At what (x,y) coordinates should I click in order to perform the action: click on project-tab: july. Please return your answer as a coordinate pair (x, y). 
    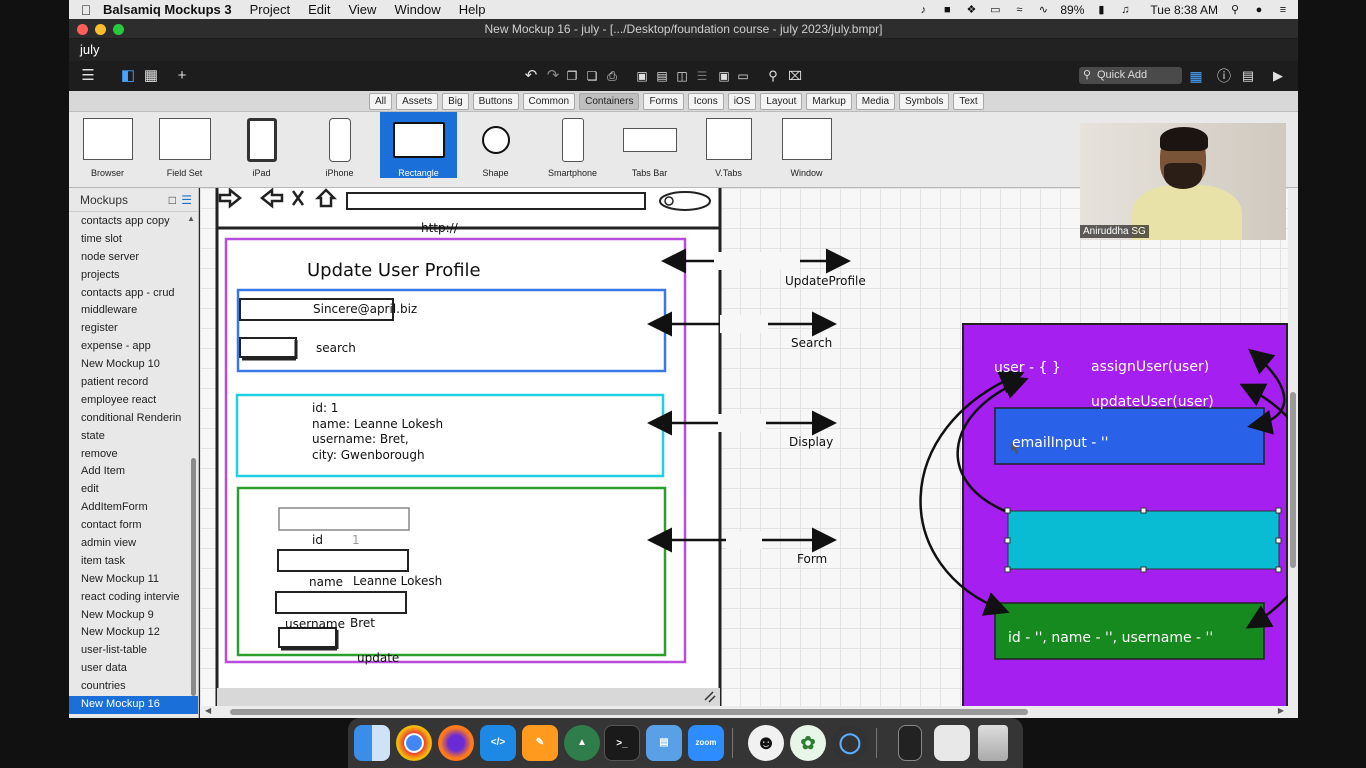
    Looking at the image, I should click on (683, 50).